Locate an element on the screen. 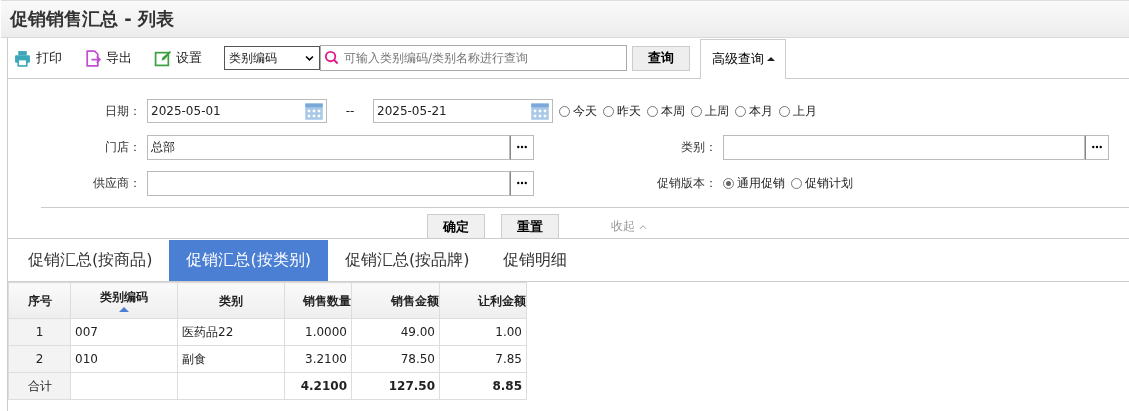 This screenshot has height=411, width=1129. field-label: 日期： is located at coordinates (123, 111).